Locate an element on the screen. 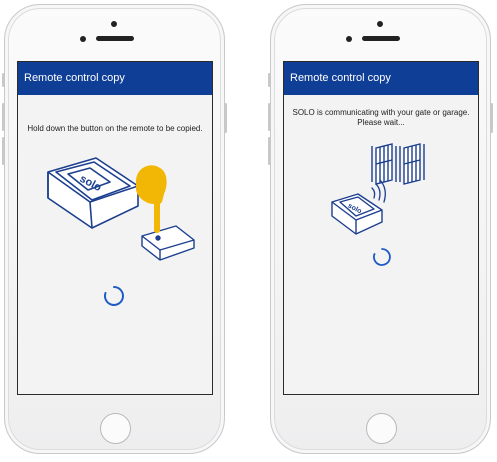 The image size is (497, 462). finger-press-icon is located at coordinates (151, 199).